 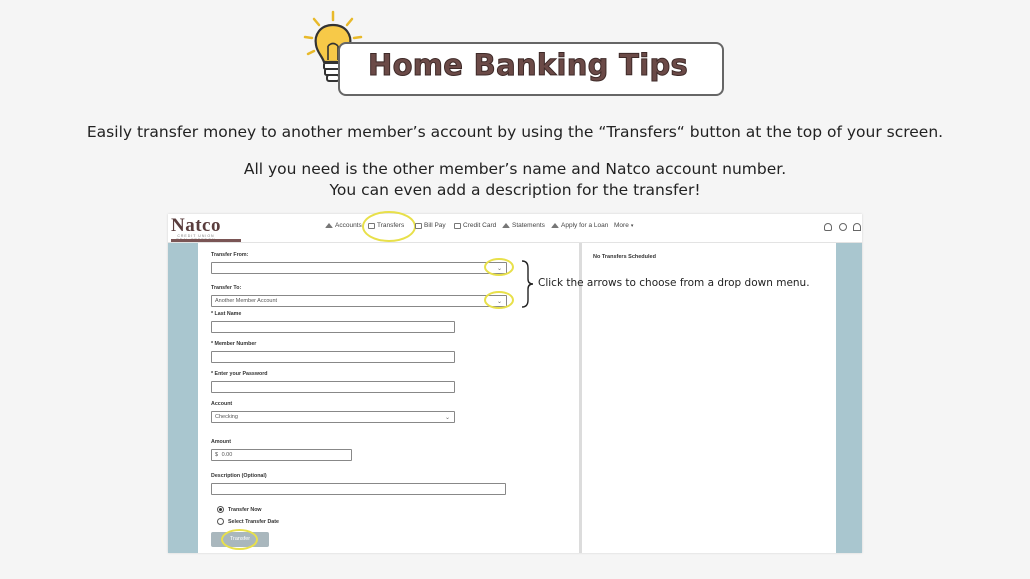 What do you see at coordinates (226, 417) in the screenshot?
I see `account-value: Checking` at bounding box center [226, 417].